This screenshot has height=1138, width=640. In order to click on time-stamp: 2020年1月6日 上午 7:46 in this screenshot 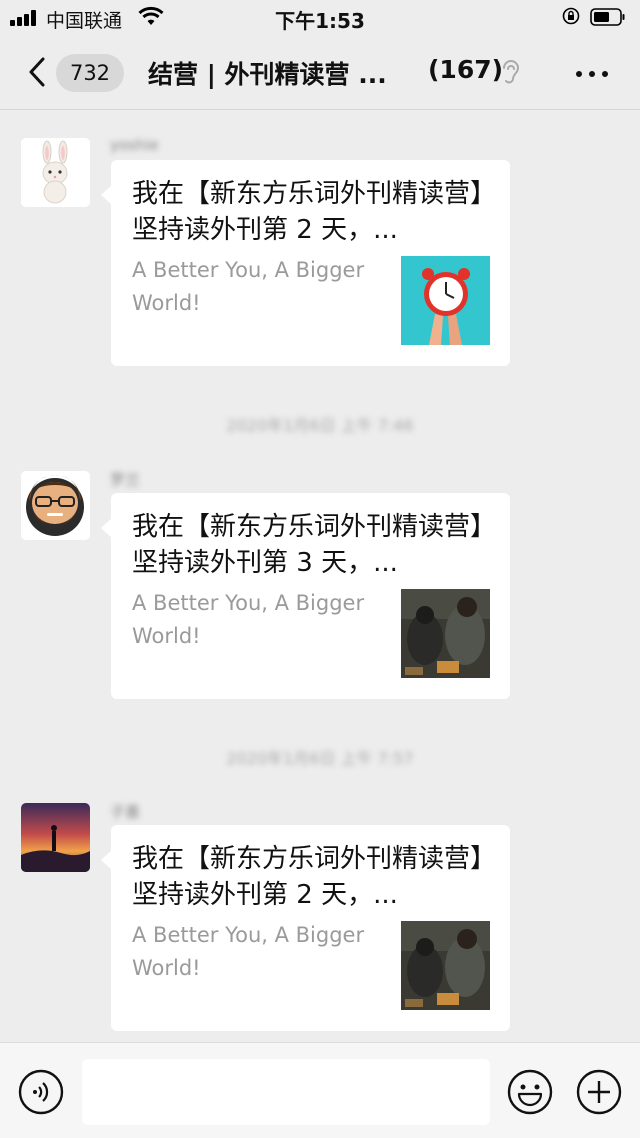, I will do `click(320, 425)`.